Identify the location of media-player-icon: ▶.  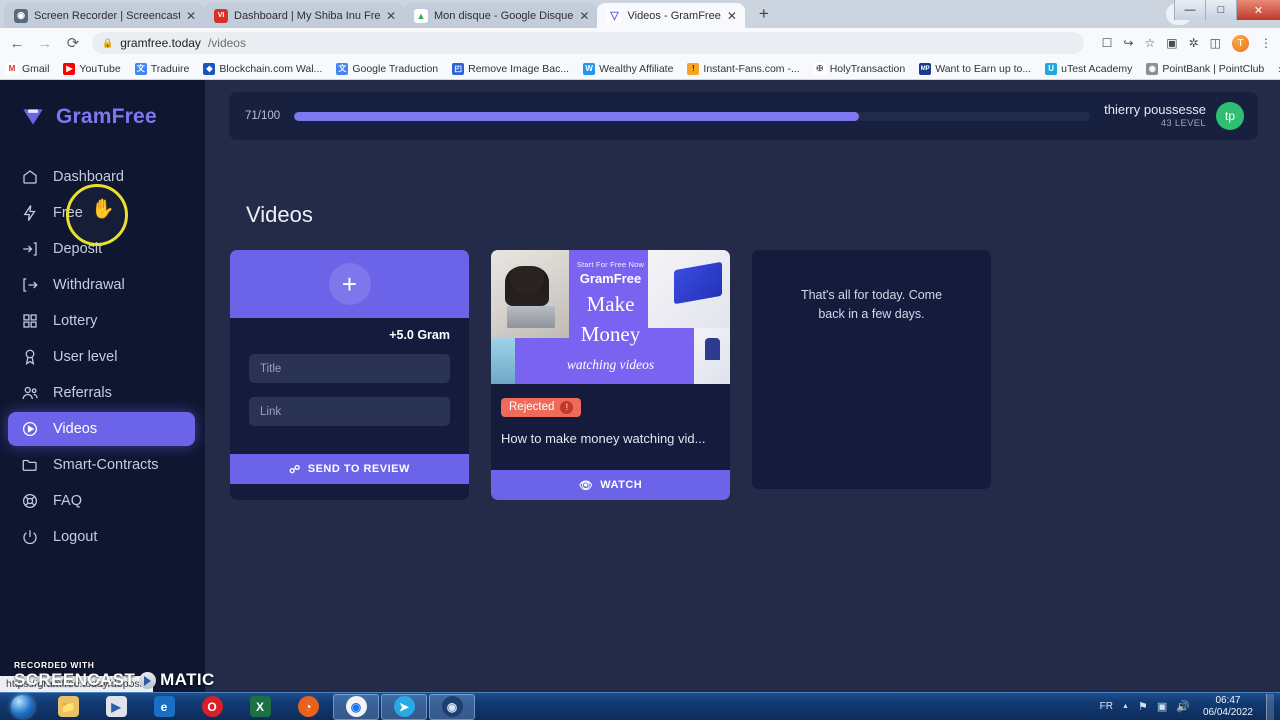
(116, 706).